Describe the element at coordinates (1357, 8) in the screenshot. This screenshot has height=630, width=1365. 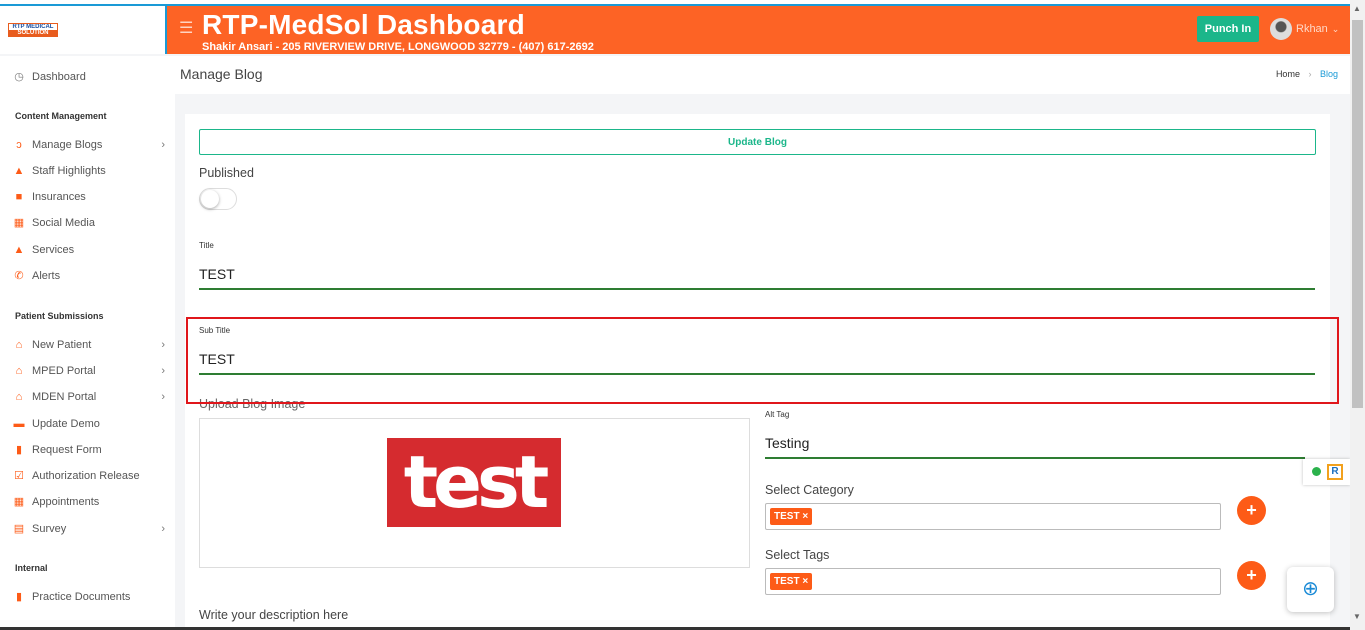
I see `scroll-up-icon: ▲` at that location.